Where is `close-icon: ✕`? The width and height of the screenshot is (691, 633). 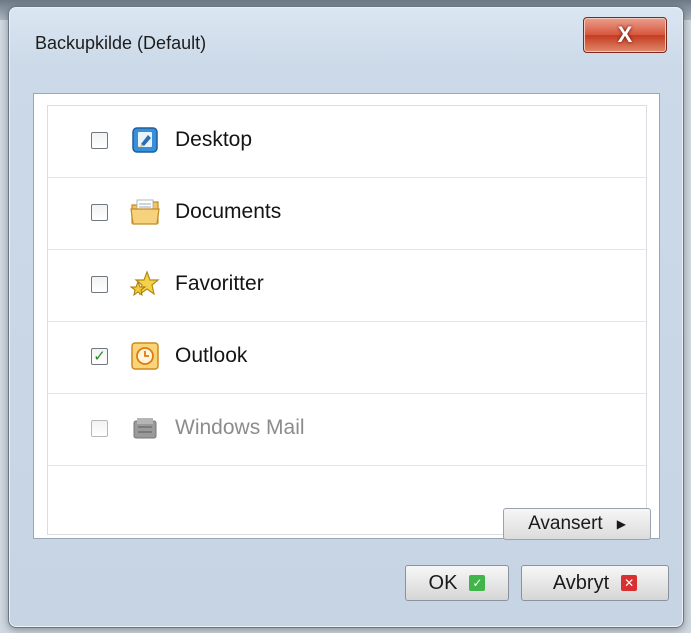 close-icon: ✕ is located at coordinates (629, 583).